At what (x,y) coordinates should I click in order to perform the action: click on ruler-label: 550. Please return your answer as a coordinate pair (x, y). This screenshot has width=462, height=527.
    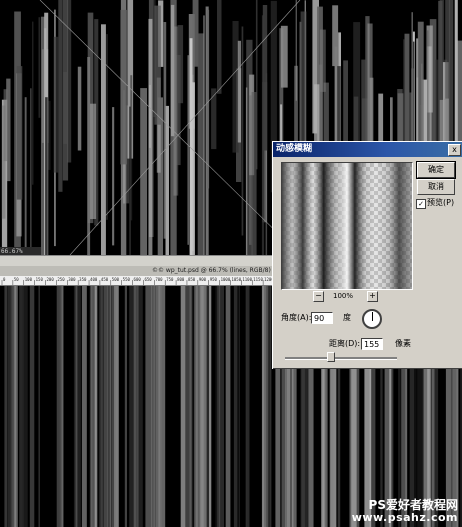
    Looking at the image, I should click on (127, 279).